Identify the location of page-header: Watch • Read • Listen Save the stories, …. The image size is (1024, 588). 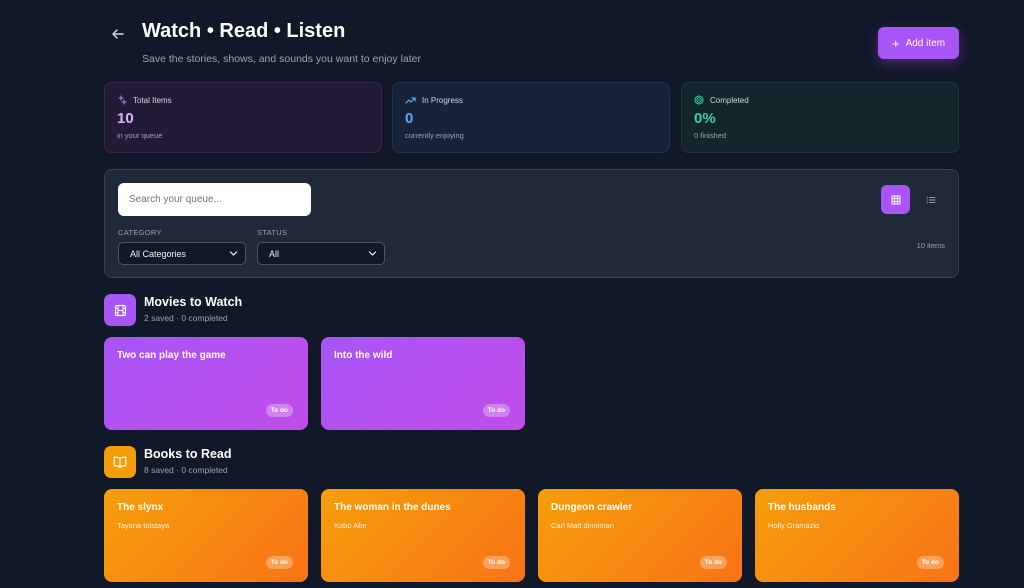
(531, 43).